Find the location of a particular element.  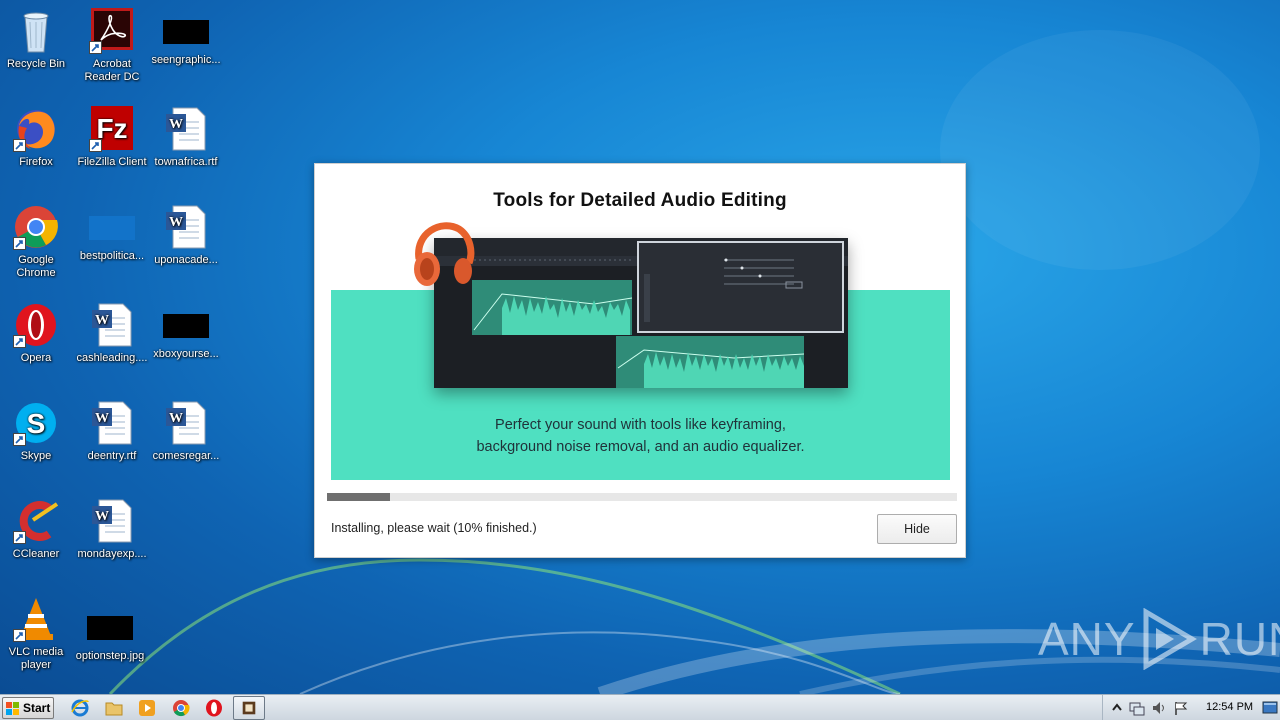

volume-icon is located at coordinates (1159, 708).